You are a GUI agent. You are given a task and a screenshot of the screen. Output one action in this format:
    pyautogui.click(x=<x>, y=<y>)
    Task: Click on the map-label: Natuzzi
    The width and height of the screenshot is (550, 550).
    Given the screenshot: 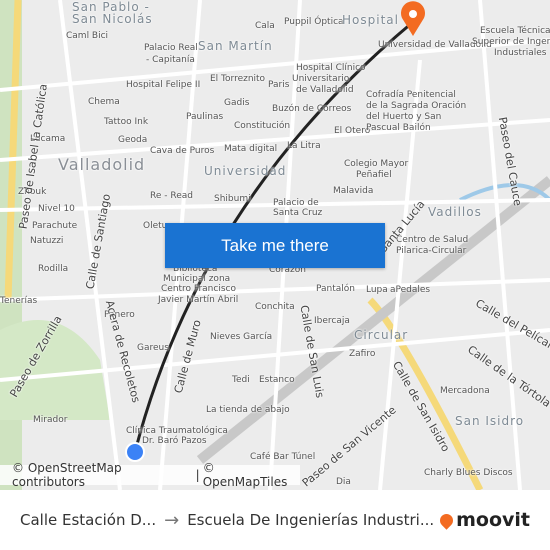 What is the action you would take?
    pyautogui.click(x=47, y=241)
    